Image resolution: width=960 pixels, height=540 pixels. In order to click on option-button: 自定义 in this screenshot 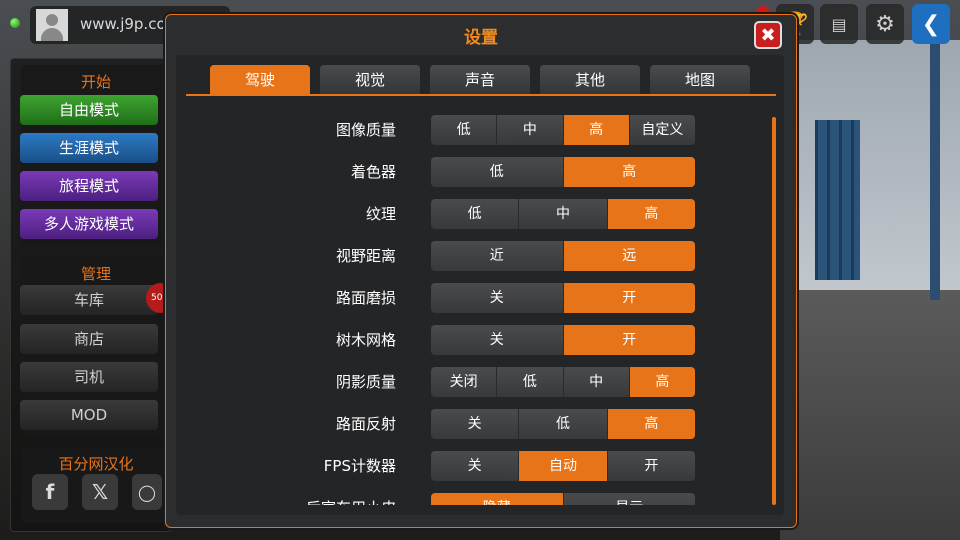, I will do `click(662, 130)`.